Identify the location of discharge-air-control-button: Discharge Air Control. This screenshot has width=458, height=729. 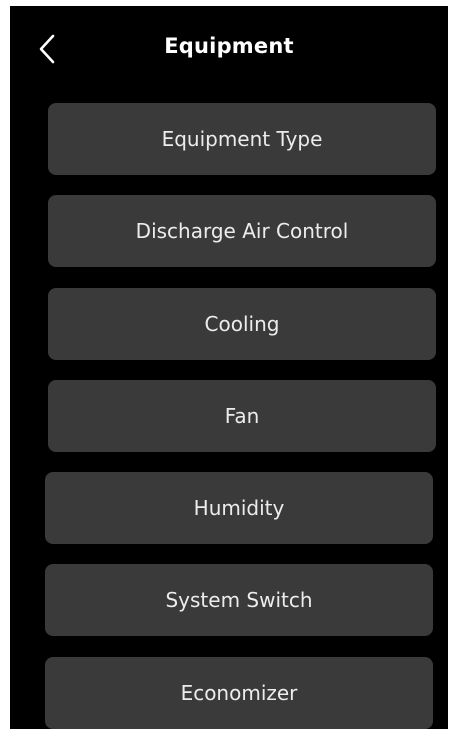
(242, 231).